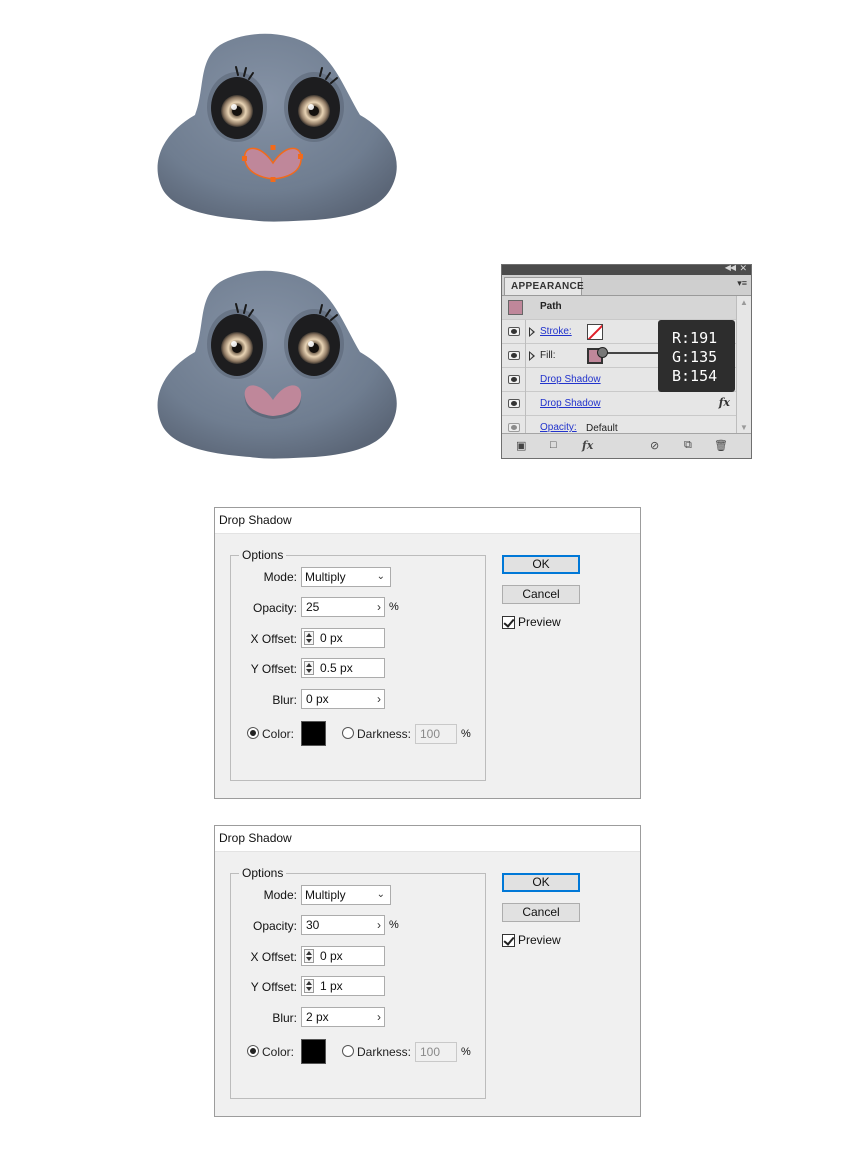 The width and height of the screenshot is (850, 1150). What do you see at coordinates (730, 267) in the screenshot?
I see `collapse-icon: ◀◀` at bounding box center [730, 267].